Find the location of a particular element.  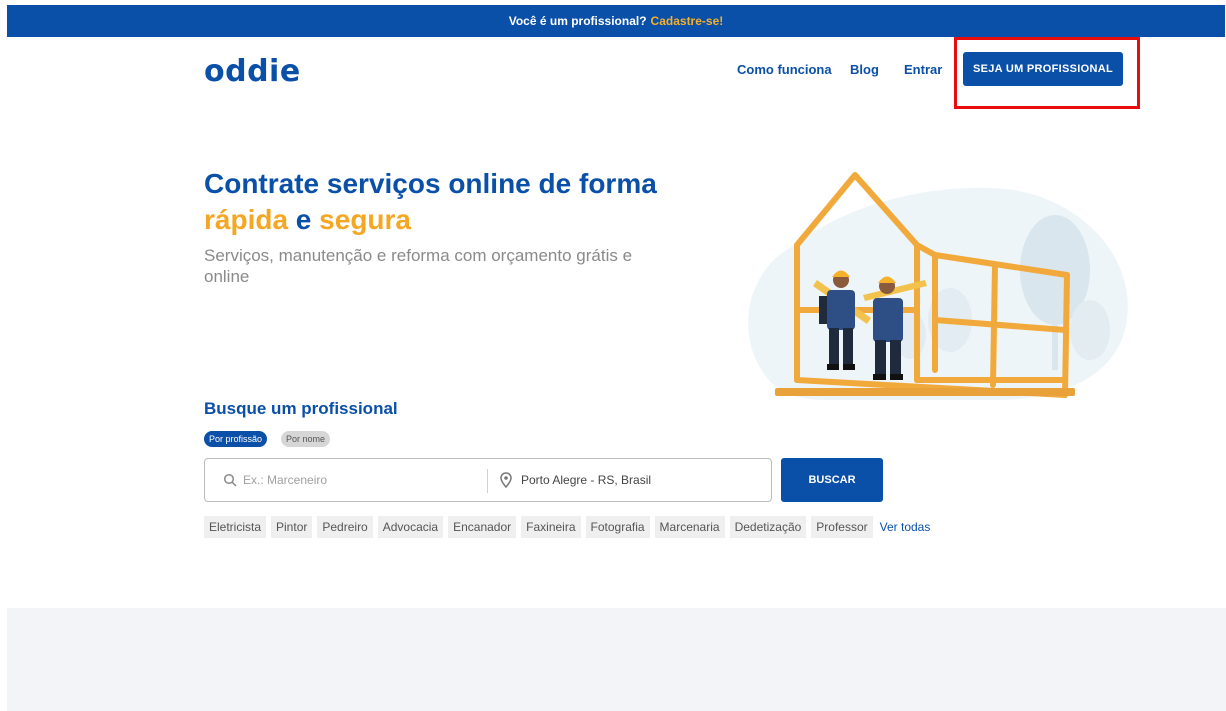

top-announcement-bar: Você é um profissional? Cadastre-se! is located at coordinates (616, 21).